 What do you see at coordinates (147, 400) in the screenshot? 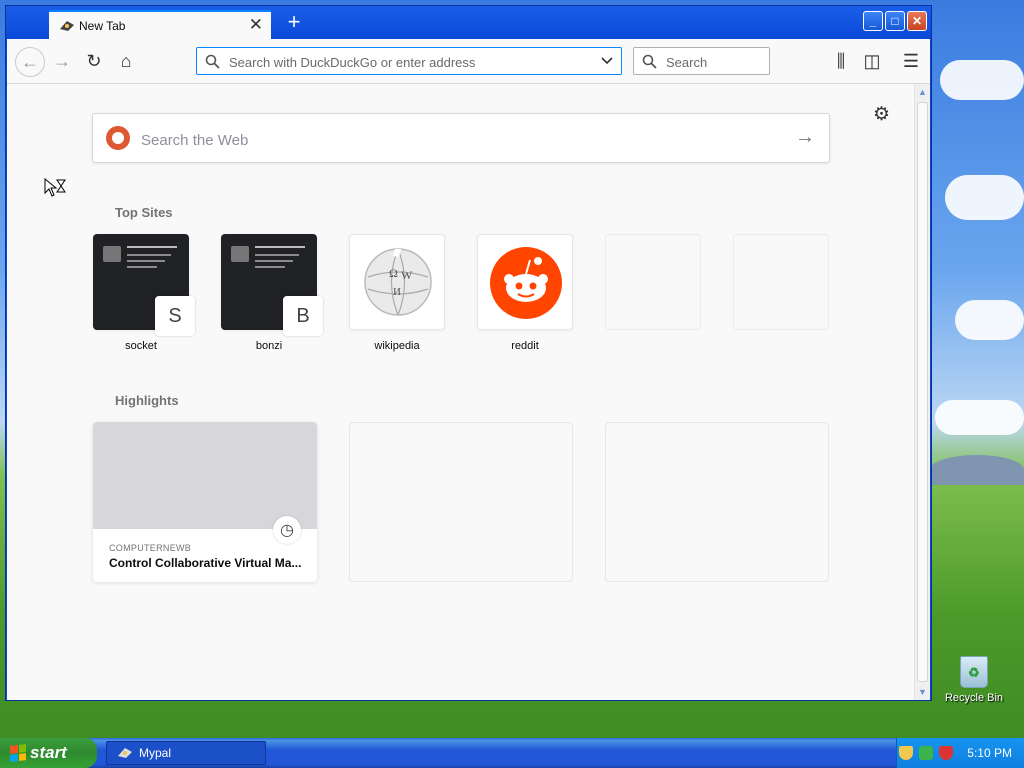
I see `highlights-title: Highlights` at bounding box center [147, 400].